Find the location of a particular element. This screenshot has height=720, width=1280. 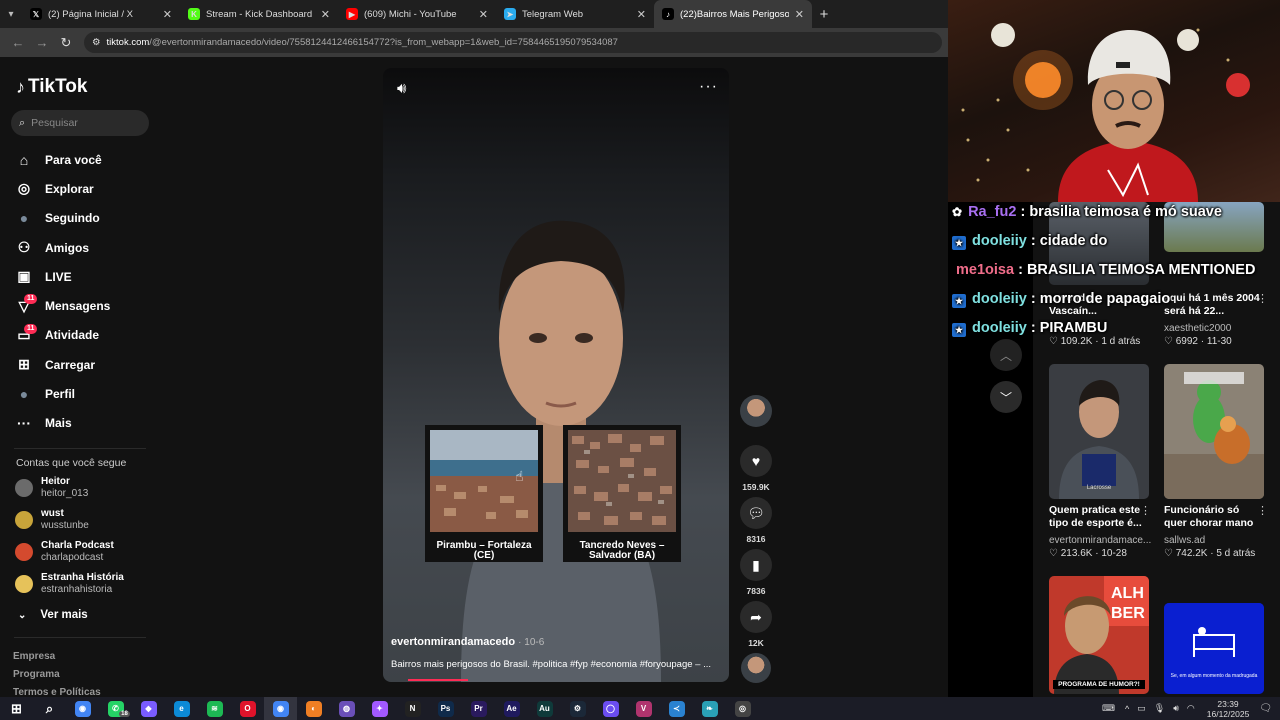

chrome-taskbar-button: ◉ is located at coordinates (82, 708).